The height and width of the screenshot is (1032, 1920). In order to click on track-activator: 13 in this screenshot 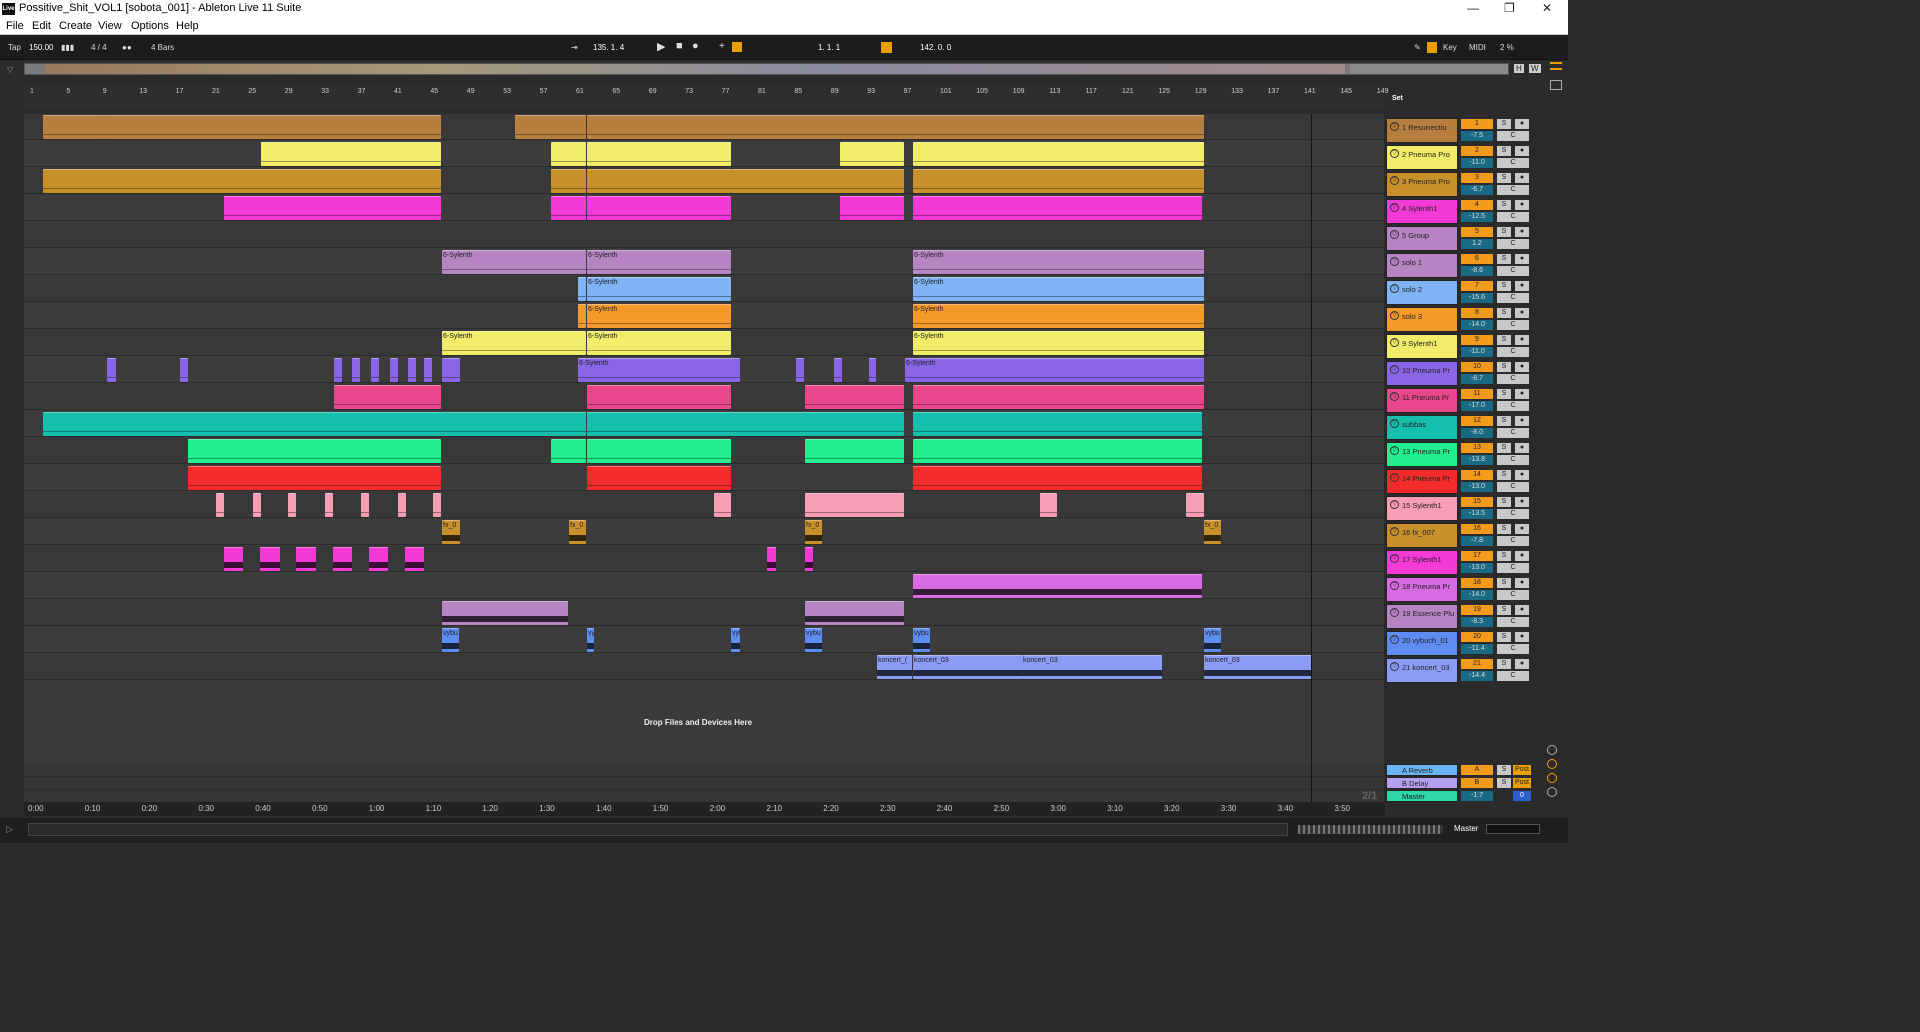, I will do `click(1477, 448)`.